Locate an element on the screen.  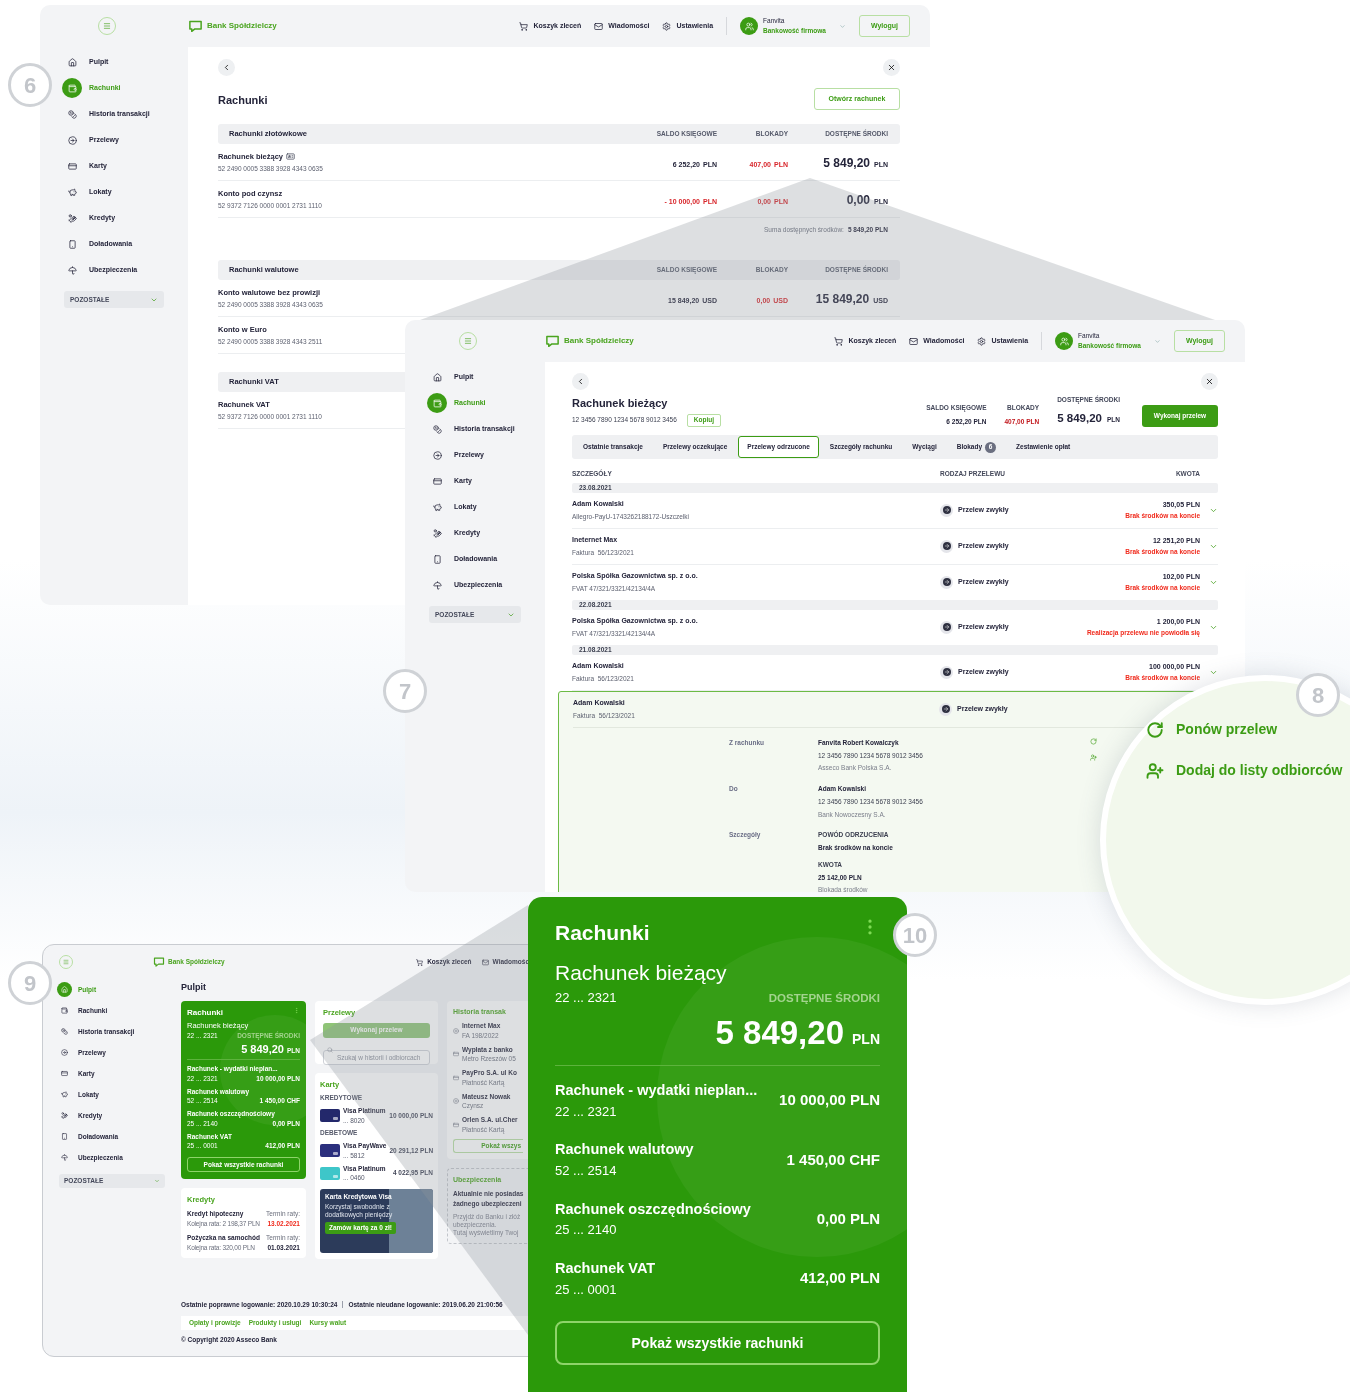
account-balance: 412,00 PLN is located at coordinates (839, 1278).